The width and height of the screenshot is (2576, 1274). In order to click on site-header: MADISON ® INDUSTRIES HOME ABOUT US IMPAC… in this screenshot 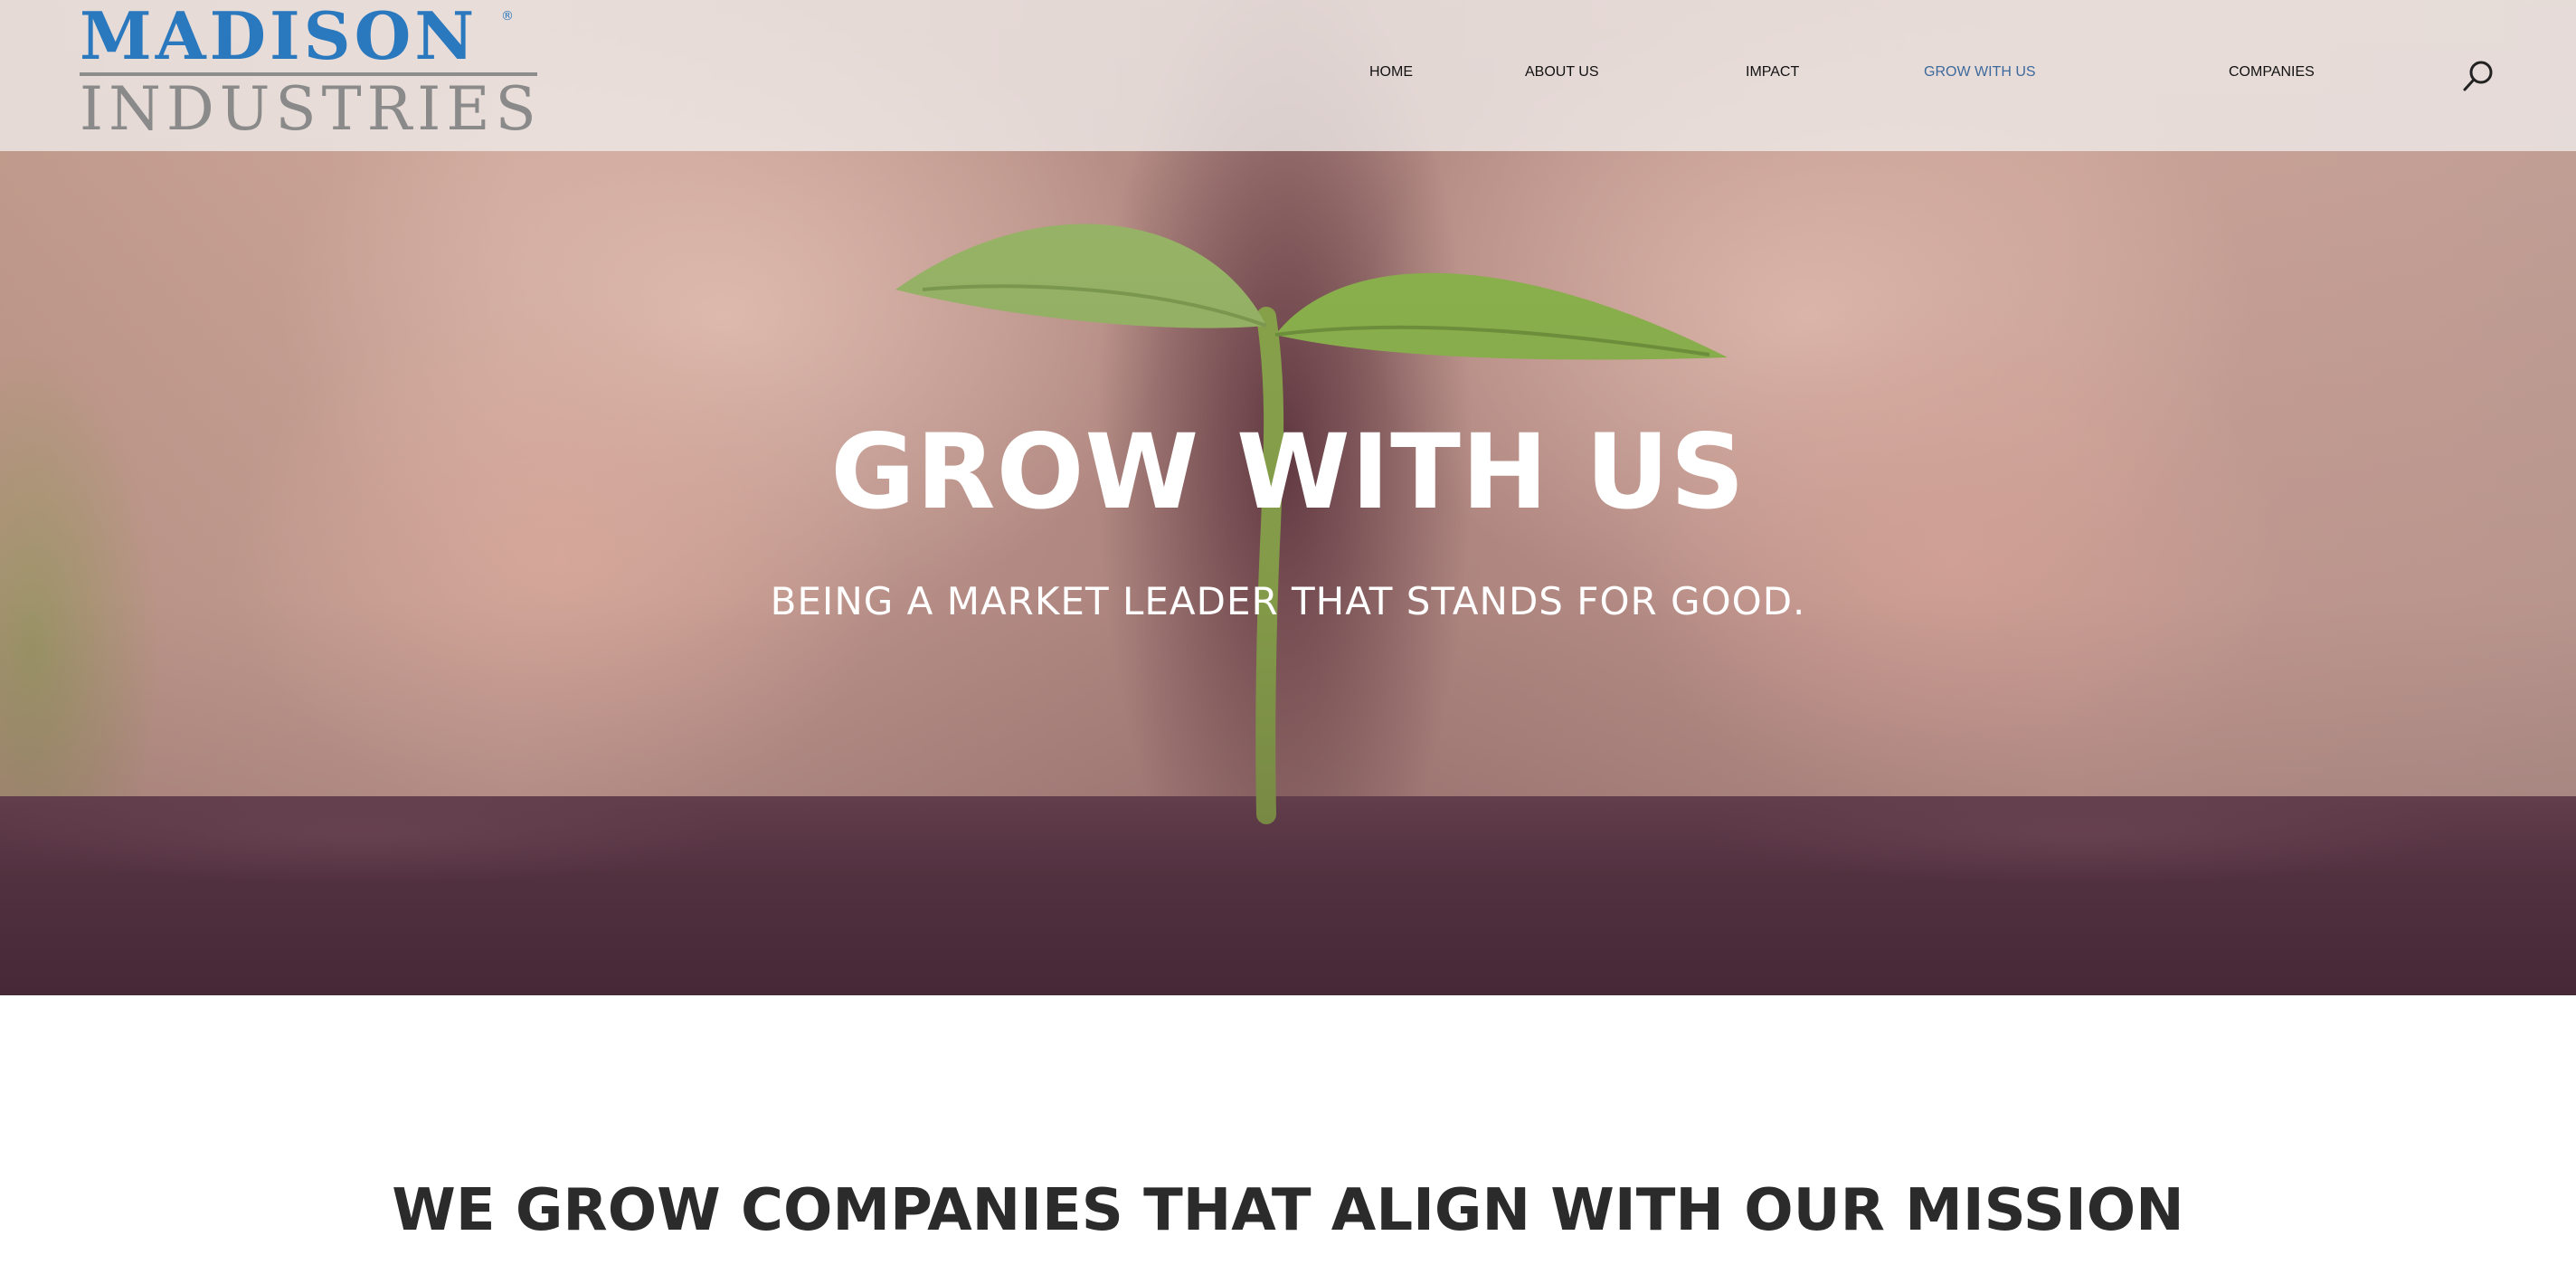, I will do `click(1288, 75)`.